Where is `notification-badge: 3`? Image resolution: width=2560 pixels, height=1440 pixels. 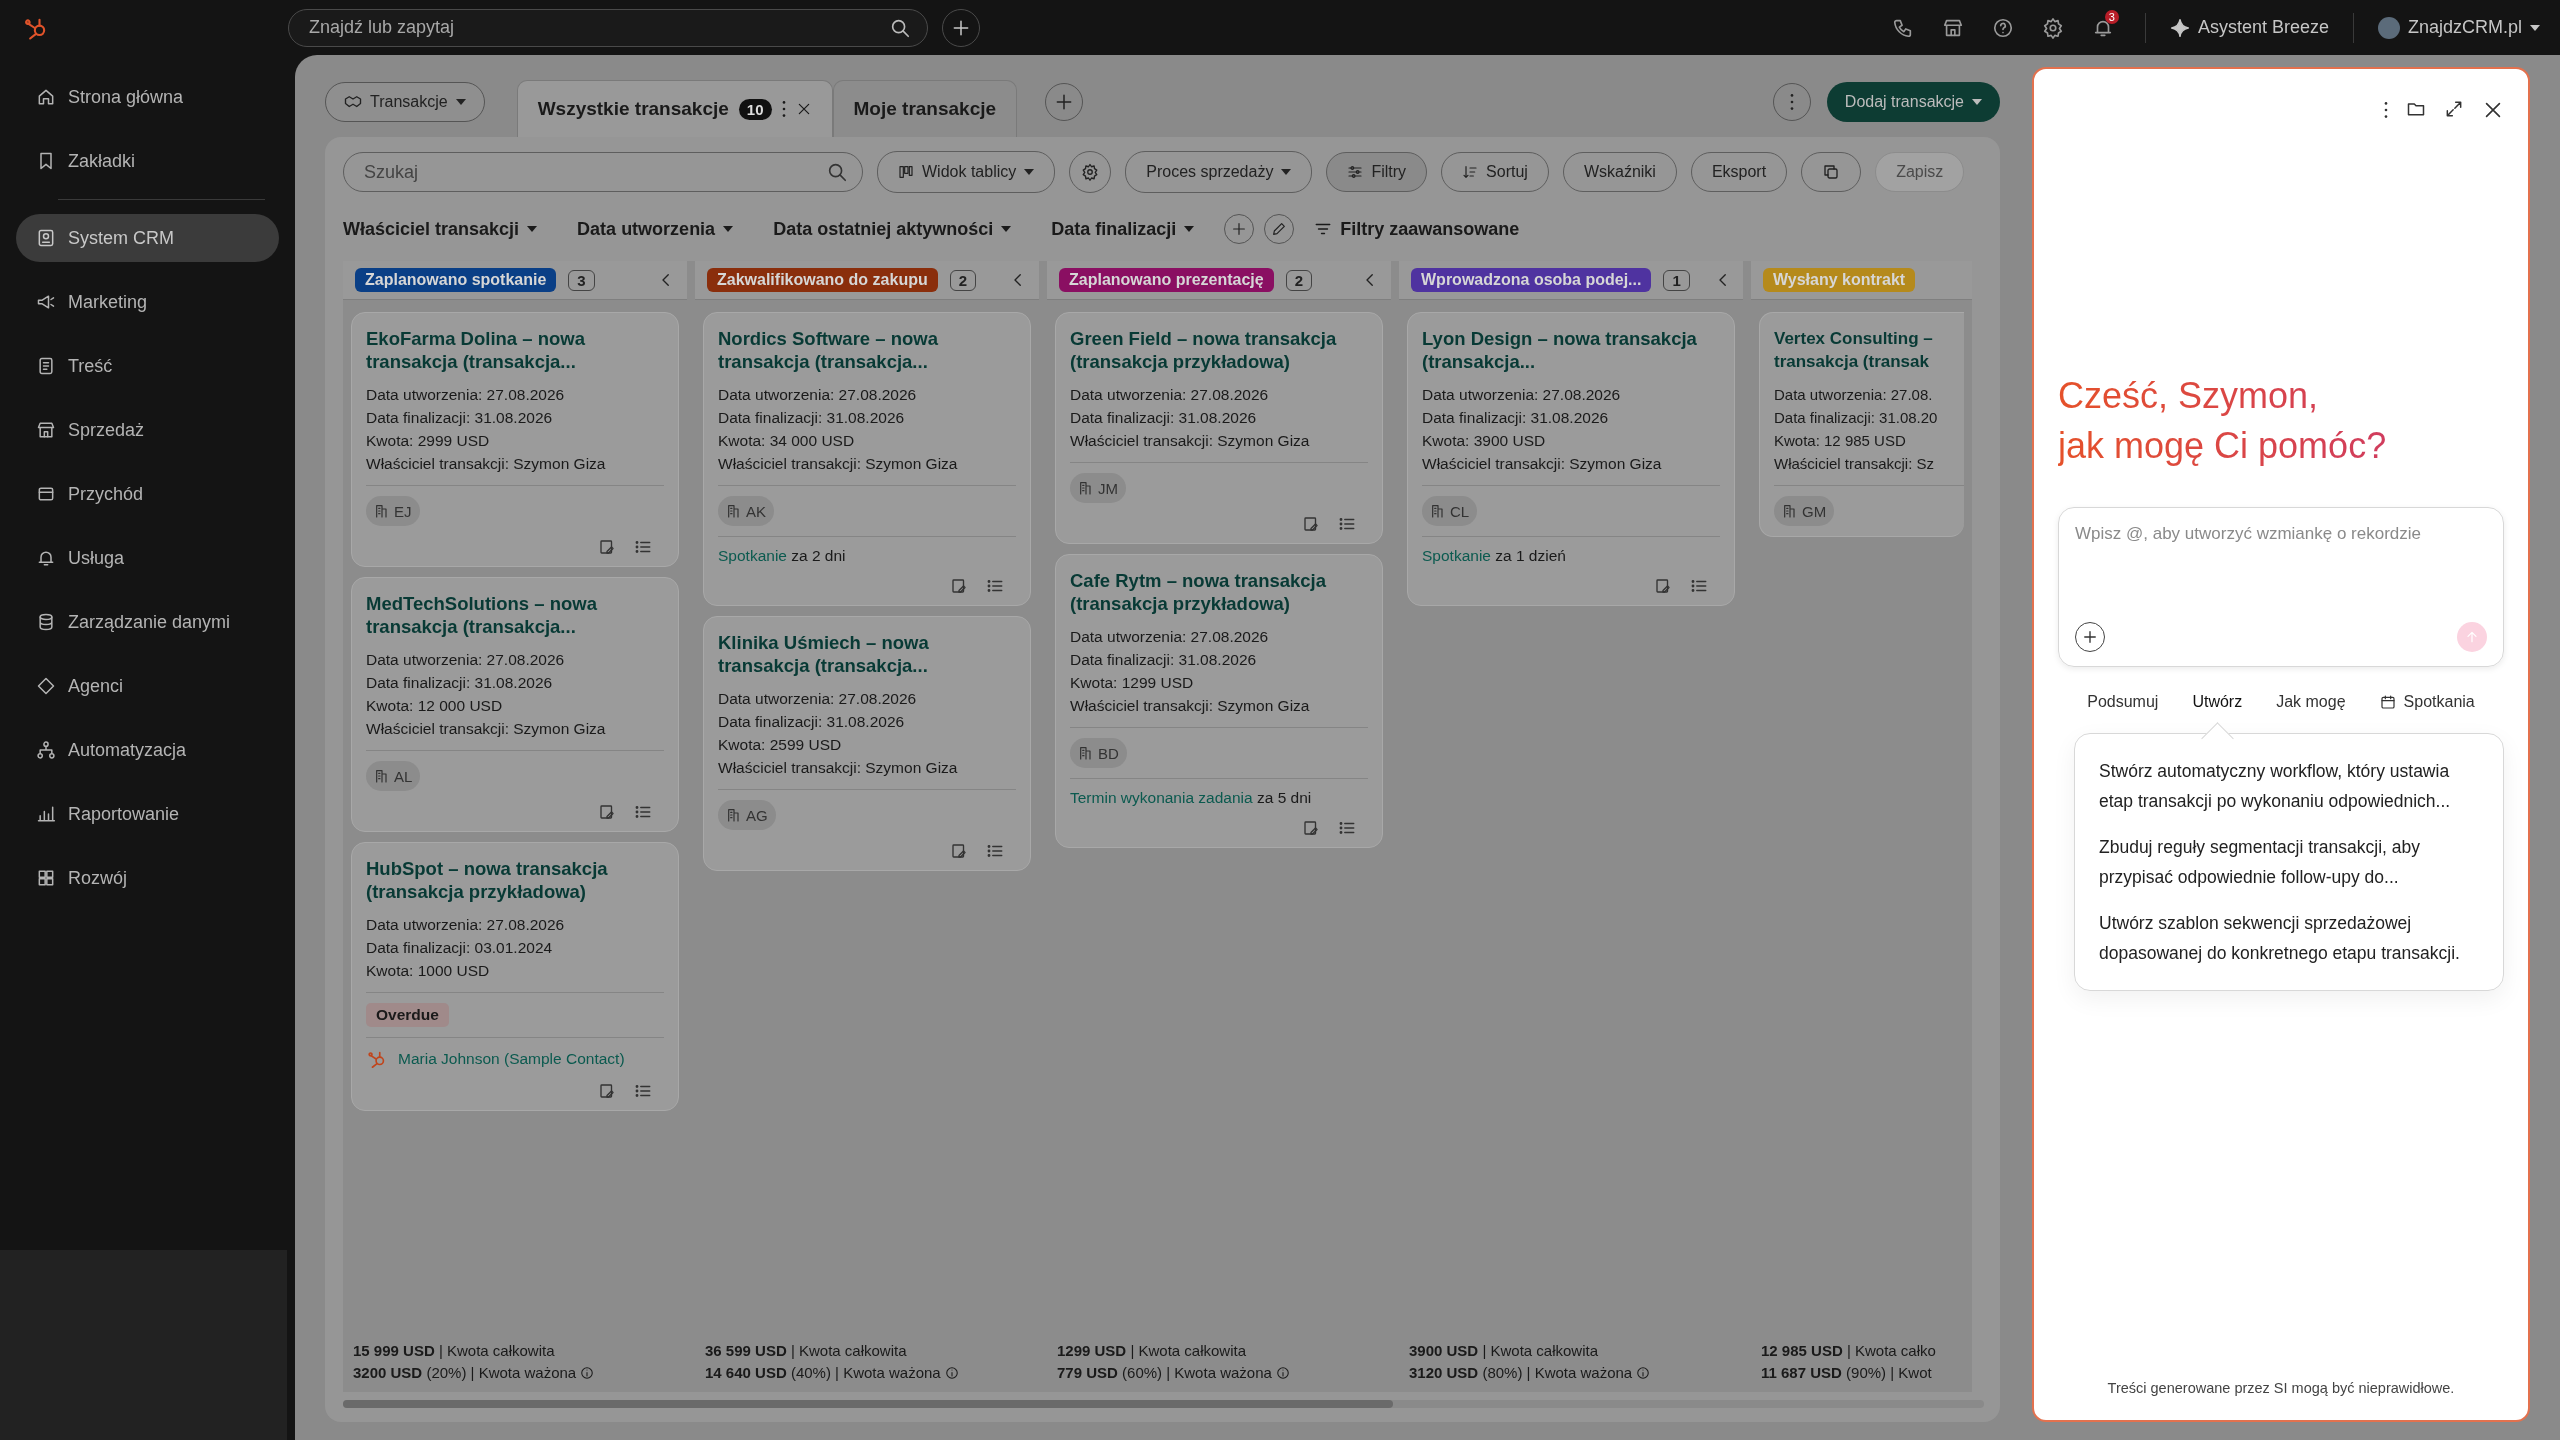
notification-badge: 3 is located at coordinates (2111, 16).